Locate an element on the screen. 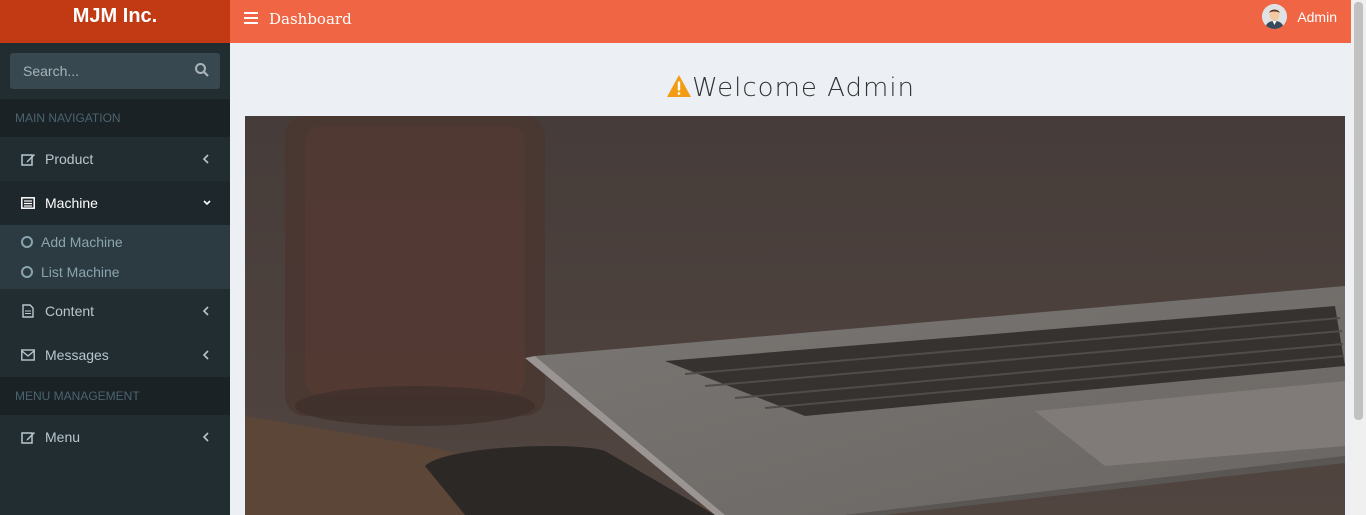 This screenshot has width=1366, height=515. welcome-heading: Welcome Admin is located at coordinates (790, 88).